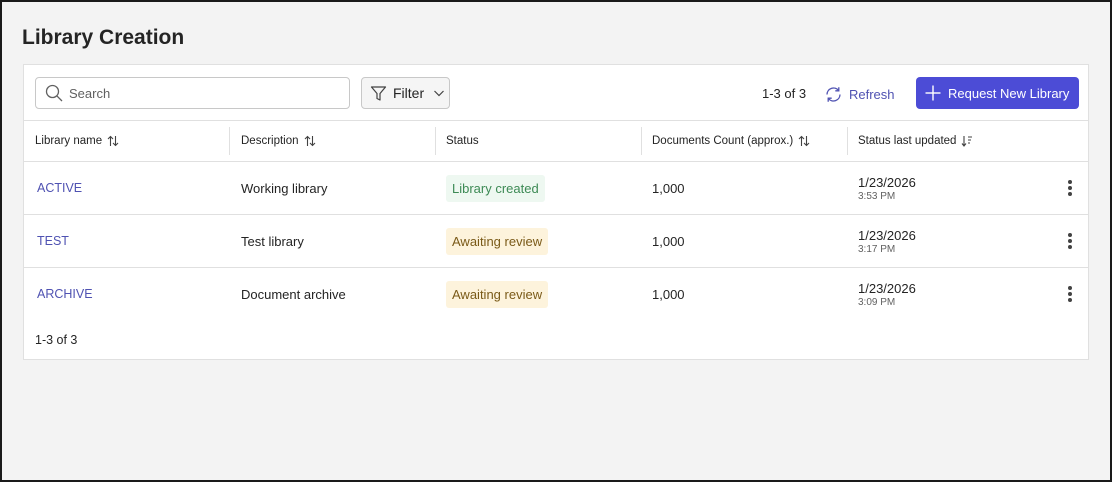 The image size is (1112, 482). I want to click on refresh-label: Refresh, so click(872, 94).